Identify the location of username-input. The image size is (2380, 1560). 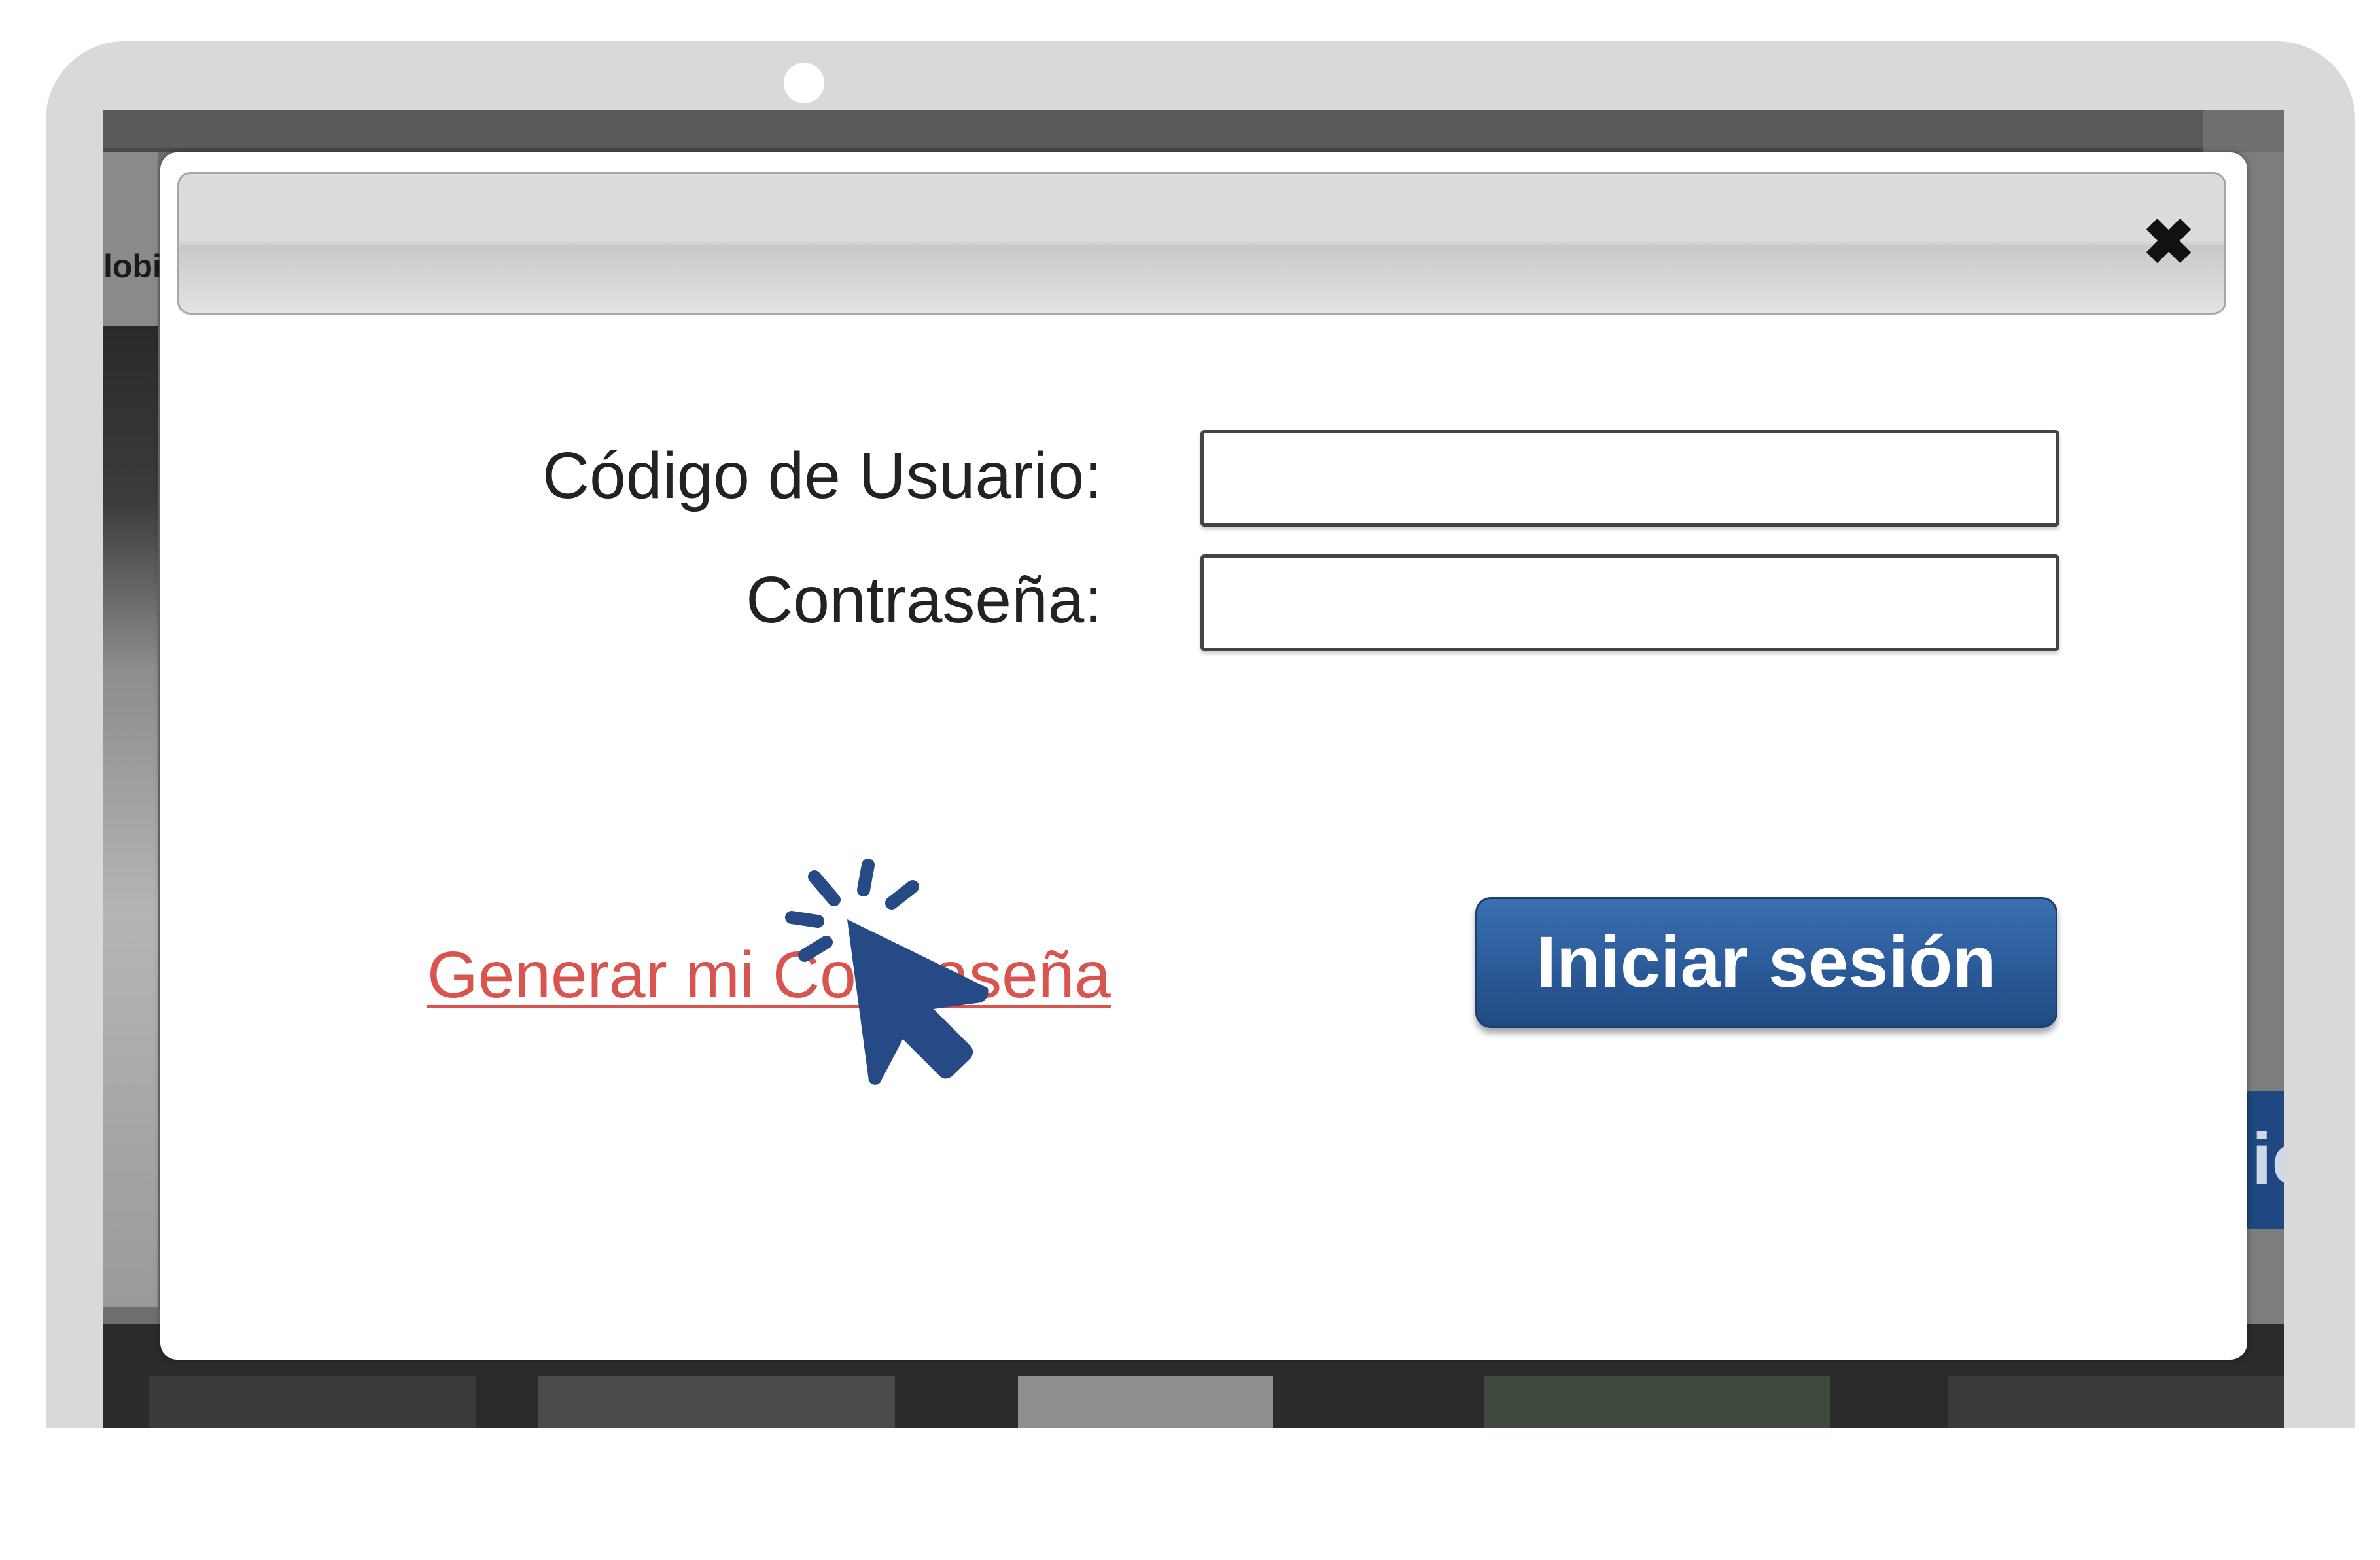
(1629, 478).